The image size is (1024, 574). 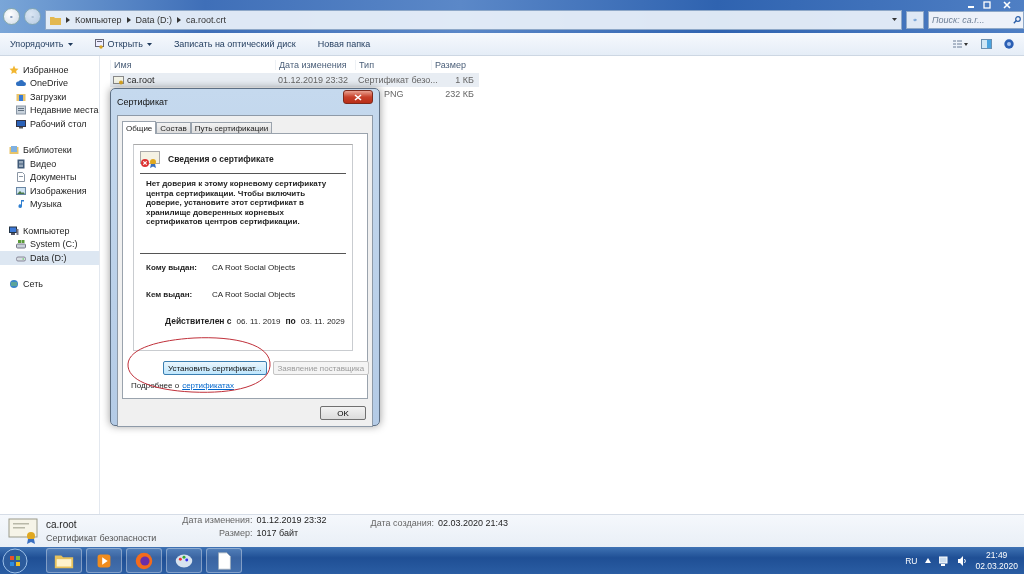 I want to click on document-icon, so click(x=21, y=177).